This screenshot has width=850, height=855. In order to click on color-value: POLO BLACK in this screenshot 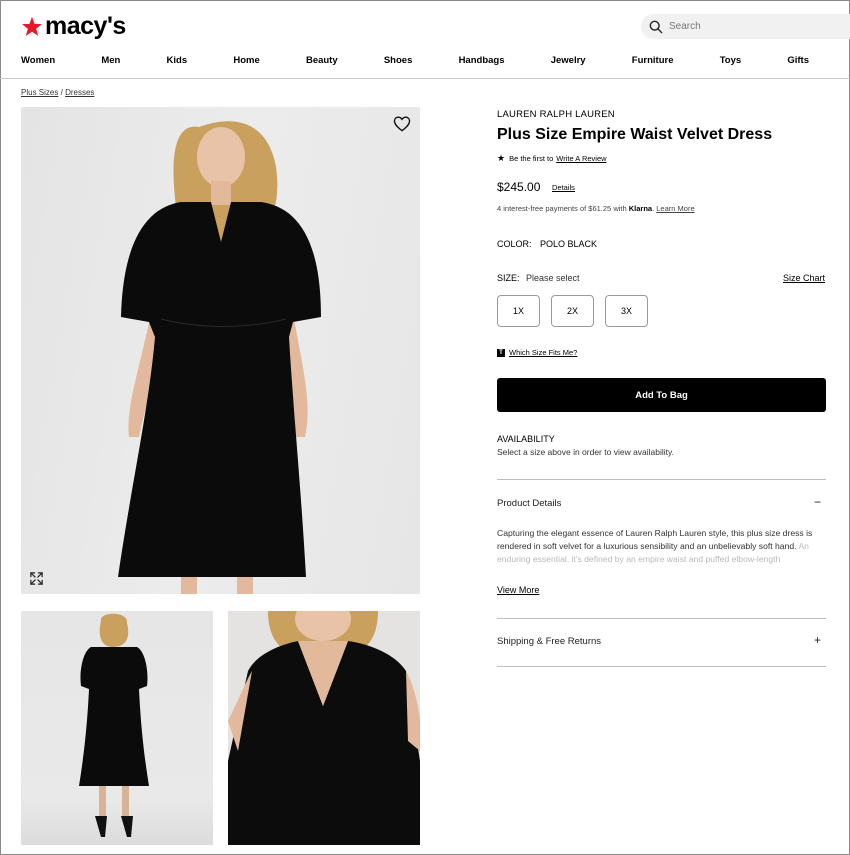, I will do `click(569, 244)`.